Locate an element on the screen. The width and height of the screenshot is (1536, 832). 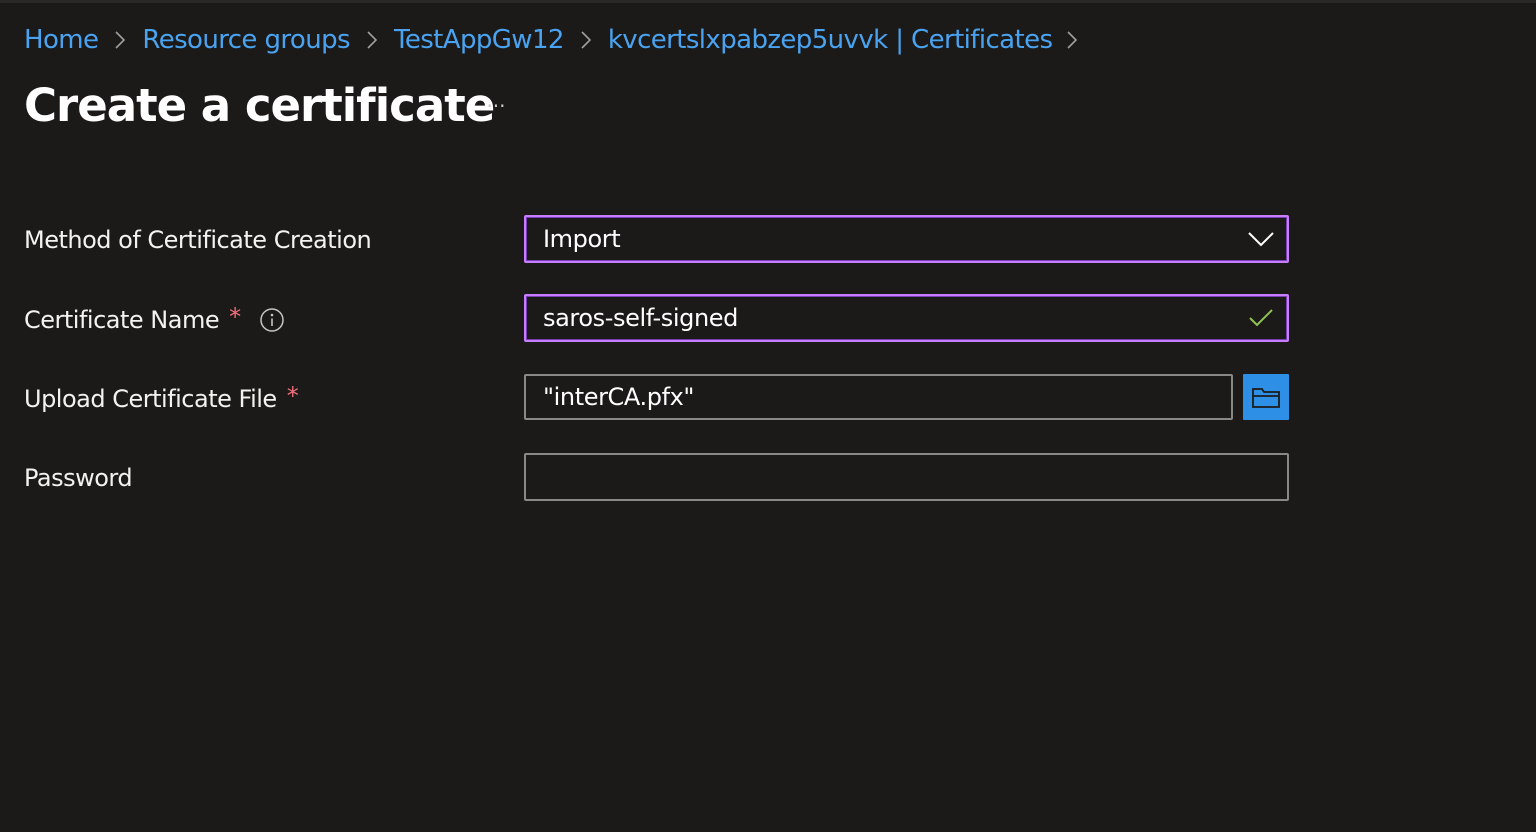
breadcrumb-home: Home is located at coordinates (61, 40).